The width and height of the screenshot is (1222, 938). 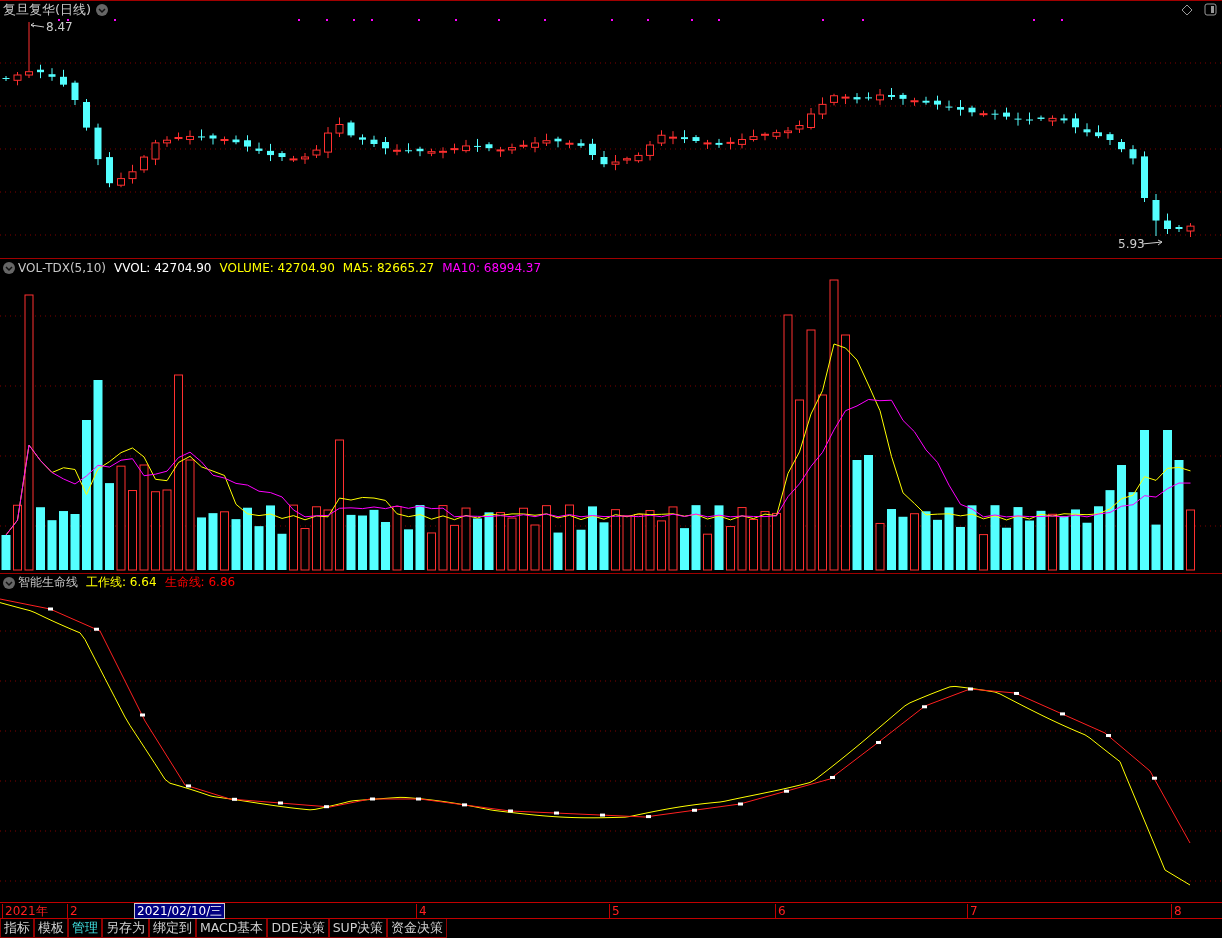 I want to click on legend-value: 工作线: 6.64, so click(x=121, y=582).